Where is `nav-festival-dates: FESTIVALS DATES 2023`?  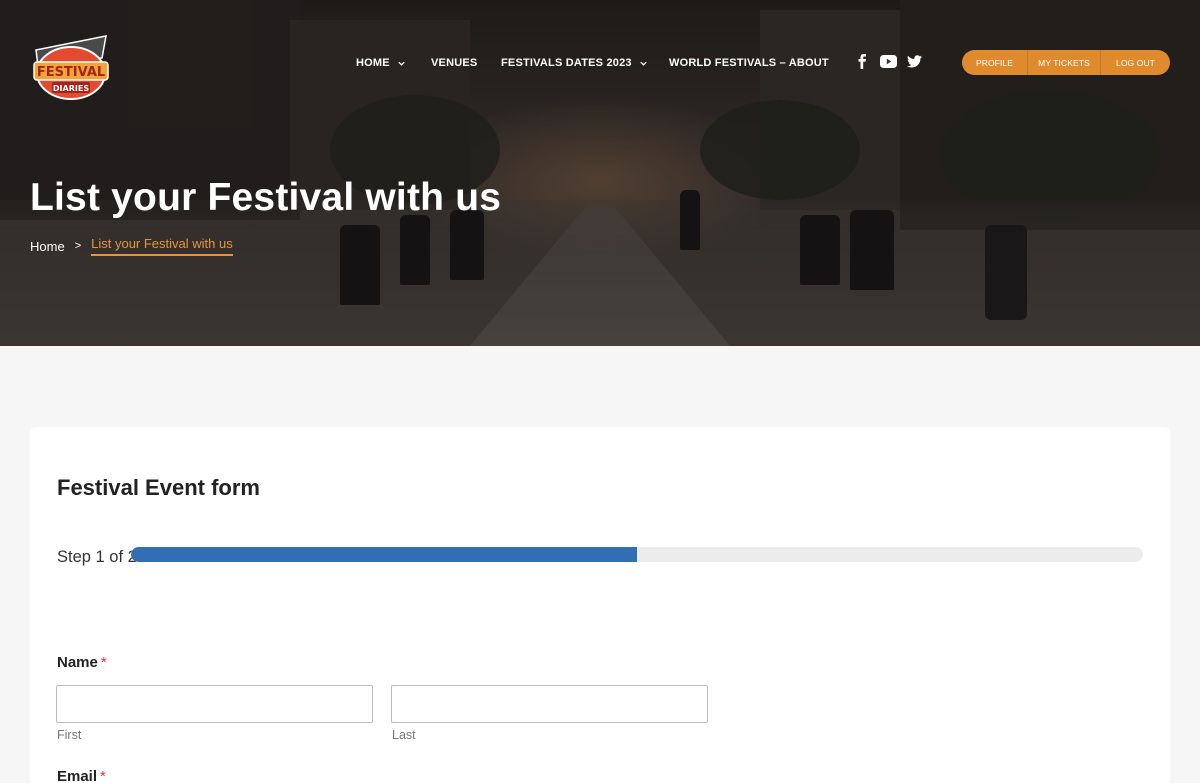
nav-festival-dates: FESTIVALS DATES 2023 is located at coordinates (574, 63).